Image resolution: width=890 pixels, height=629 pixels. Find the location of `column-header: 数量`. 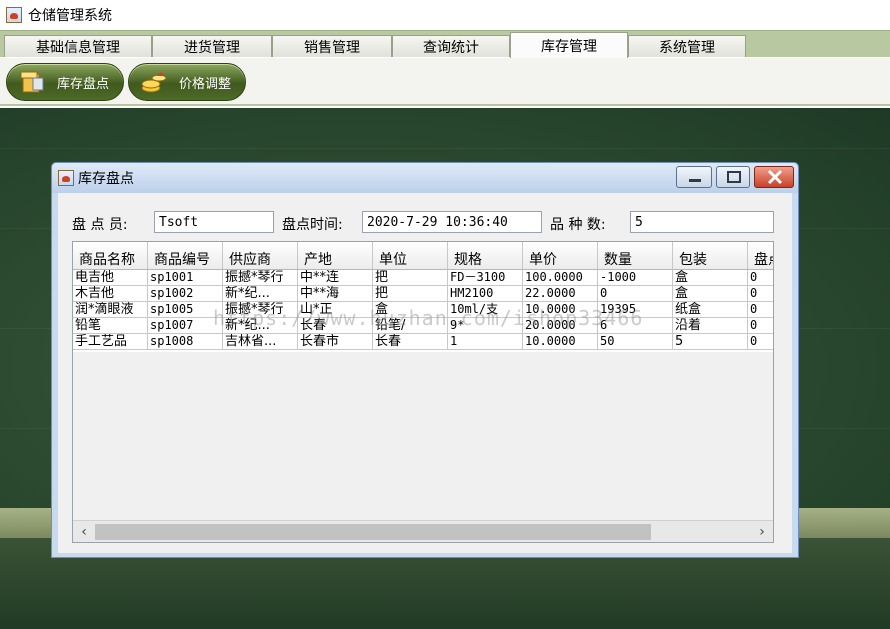

column-header: 数量 is located at coordinates (635, 255).